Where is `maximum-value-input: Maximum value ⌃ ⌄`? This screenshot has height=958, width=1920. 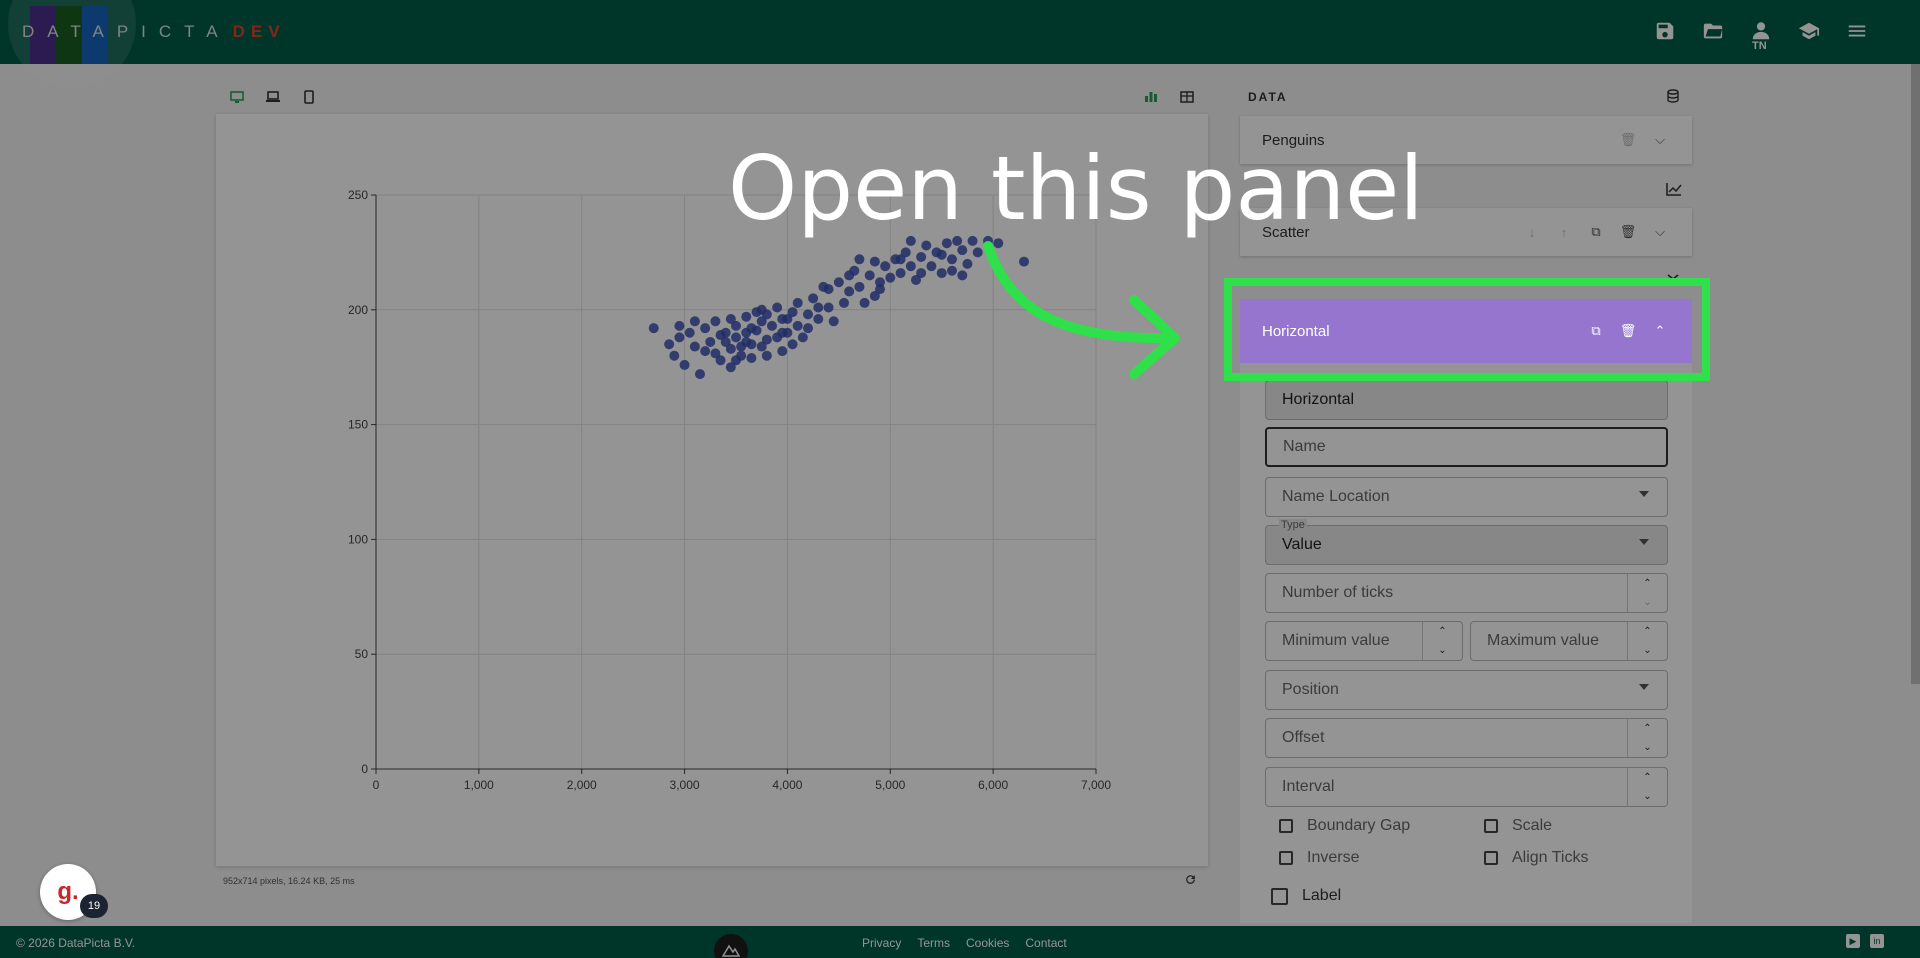 maximum-value-input: Maximum value ⌃ ⌄ is located at coordinates (1569, 641).